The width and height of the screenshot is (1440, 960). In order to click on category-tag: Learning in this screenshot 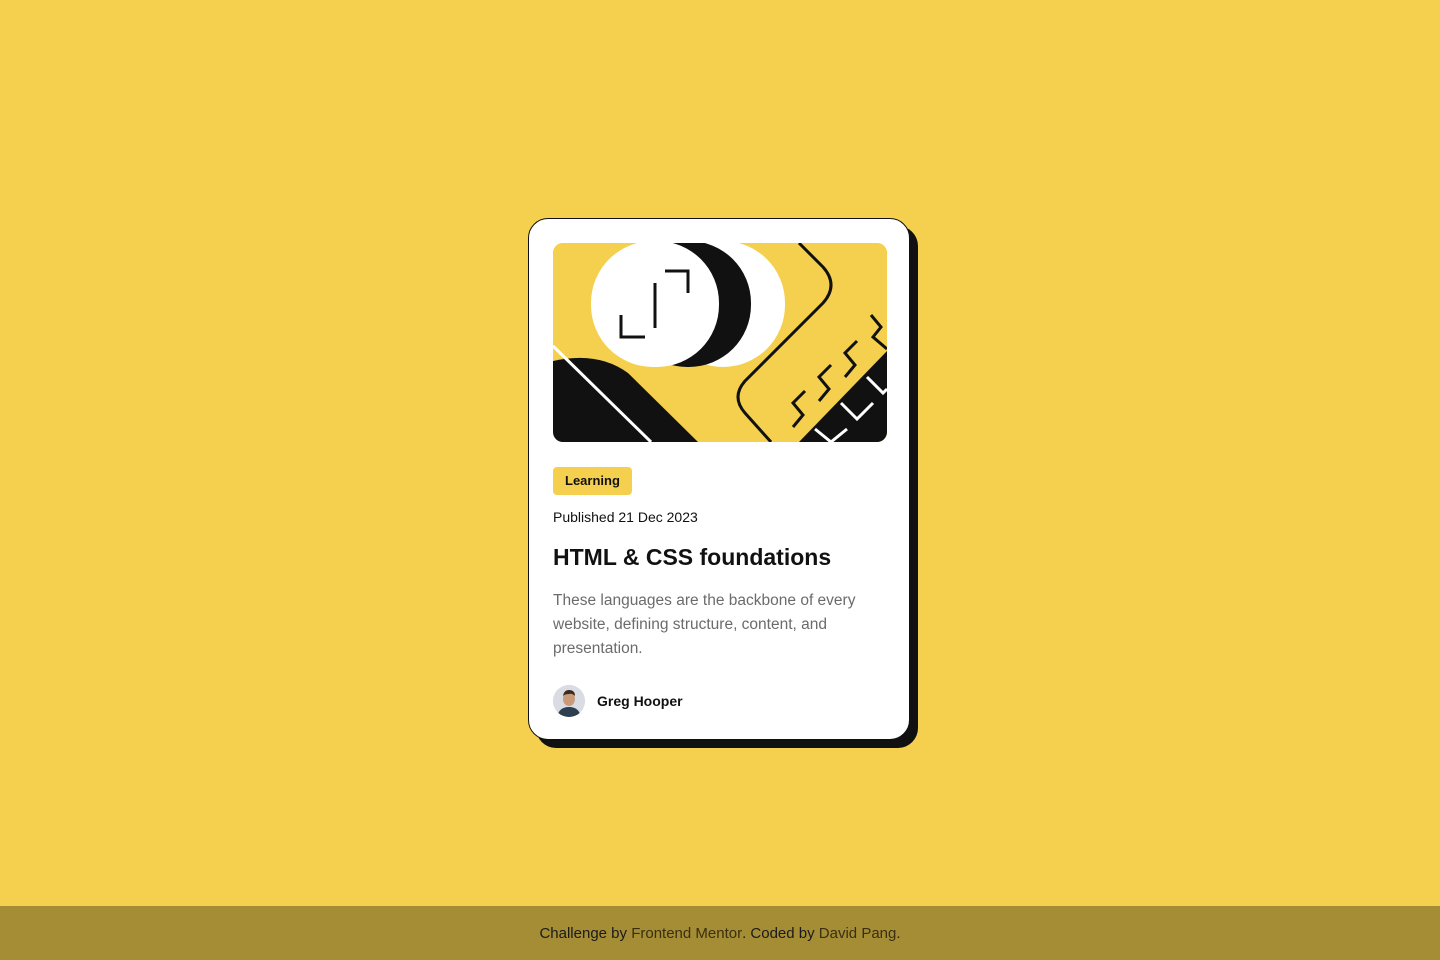, I will do `click(592, 481)`.